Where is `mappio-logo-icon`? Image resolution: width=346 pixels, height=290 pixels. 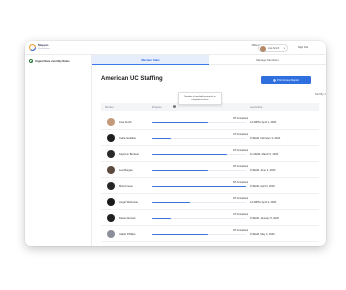 mappio-logo-icon is located at coordinates (32, 47).